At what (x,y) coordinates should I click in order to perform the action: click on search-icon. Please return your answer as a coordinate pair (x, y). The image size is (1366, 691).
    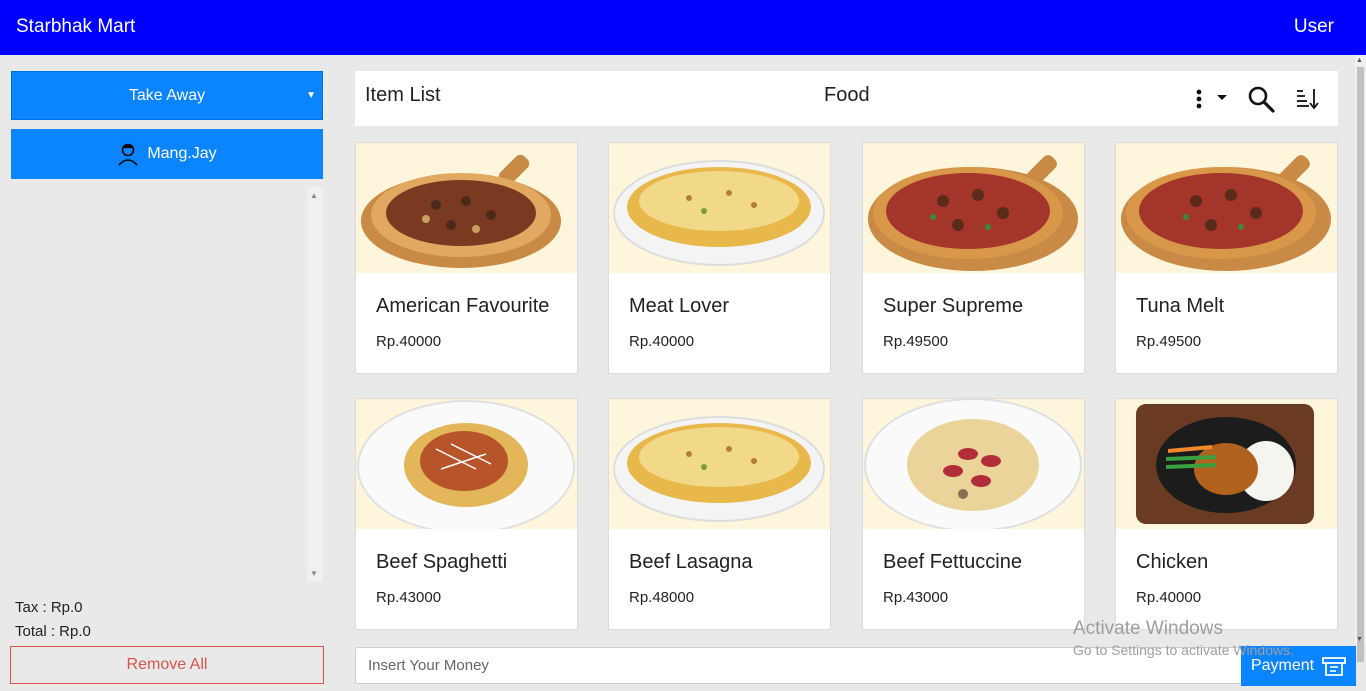
    Looking at the image, I should click on (1261, 99).